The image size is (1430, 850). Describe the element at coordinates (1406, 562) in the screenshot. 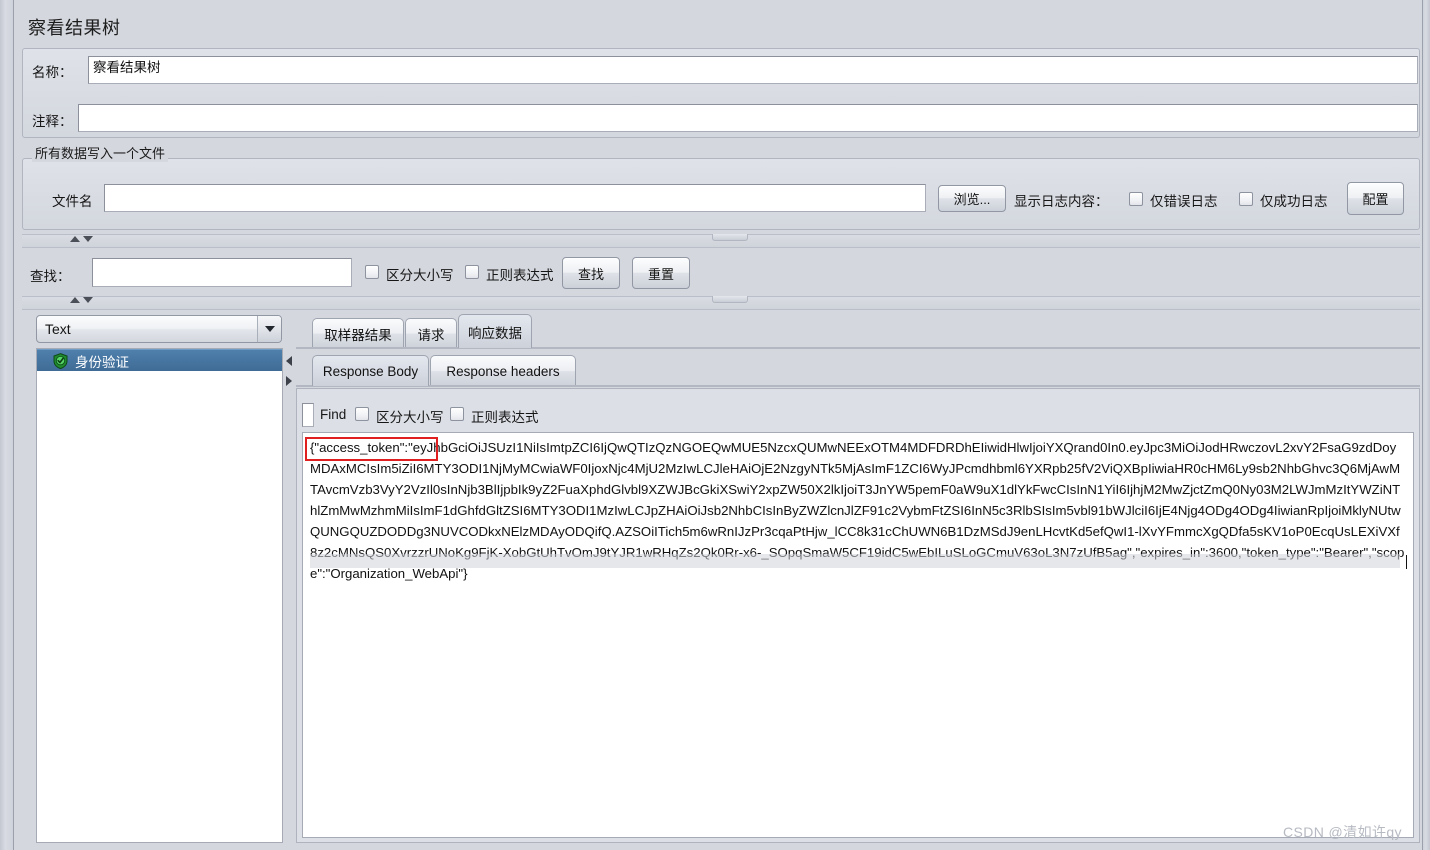

I see `text-caret` at that location.